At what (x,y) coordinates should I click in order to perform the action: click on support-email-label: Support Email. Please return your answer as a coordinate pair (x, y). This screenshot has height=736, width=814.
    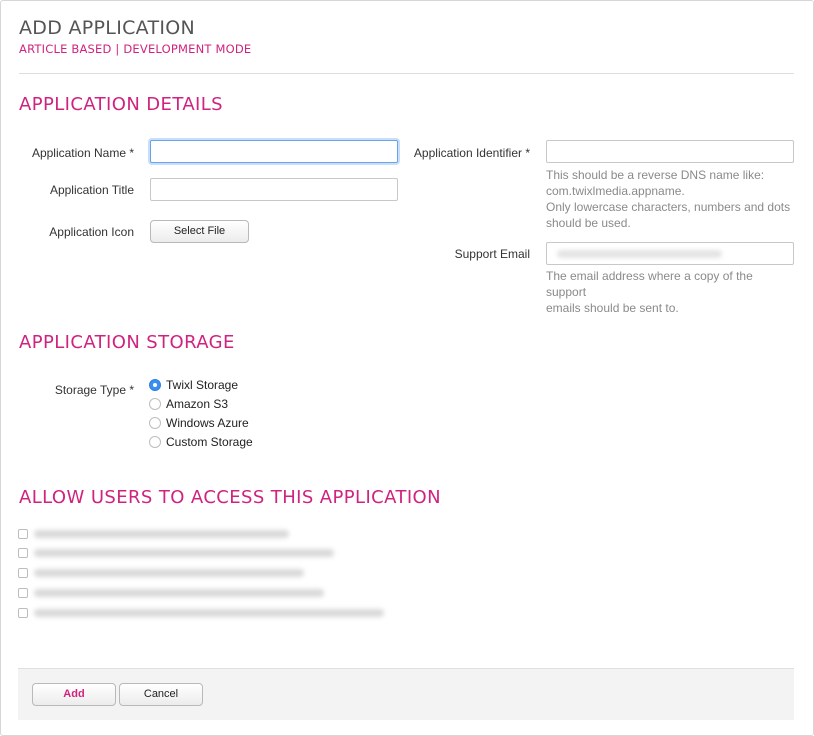
    Looking at the image, I should click on (492, 254).